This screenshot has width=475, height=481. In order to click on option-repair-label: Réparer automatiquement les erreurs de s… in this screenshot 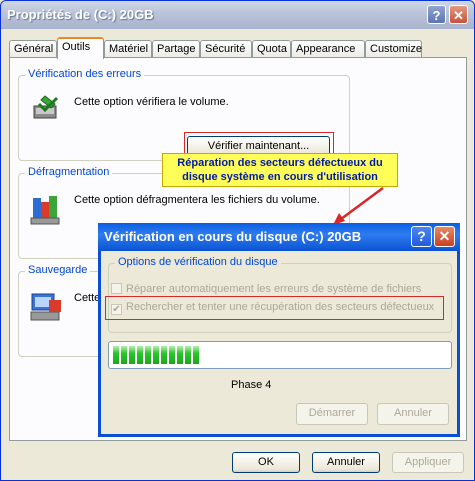, I will do `click(274, 289)`.